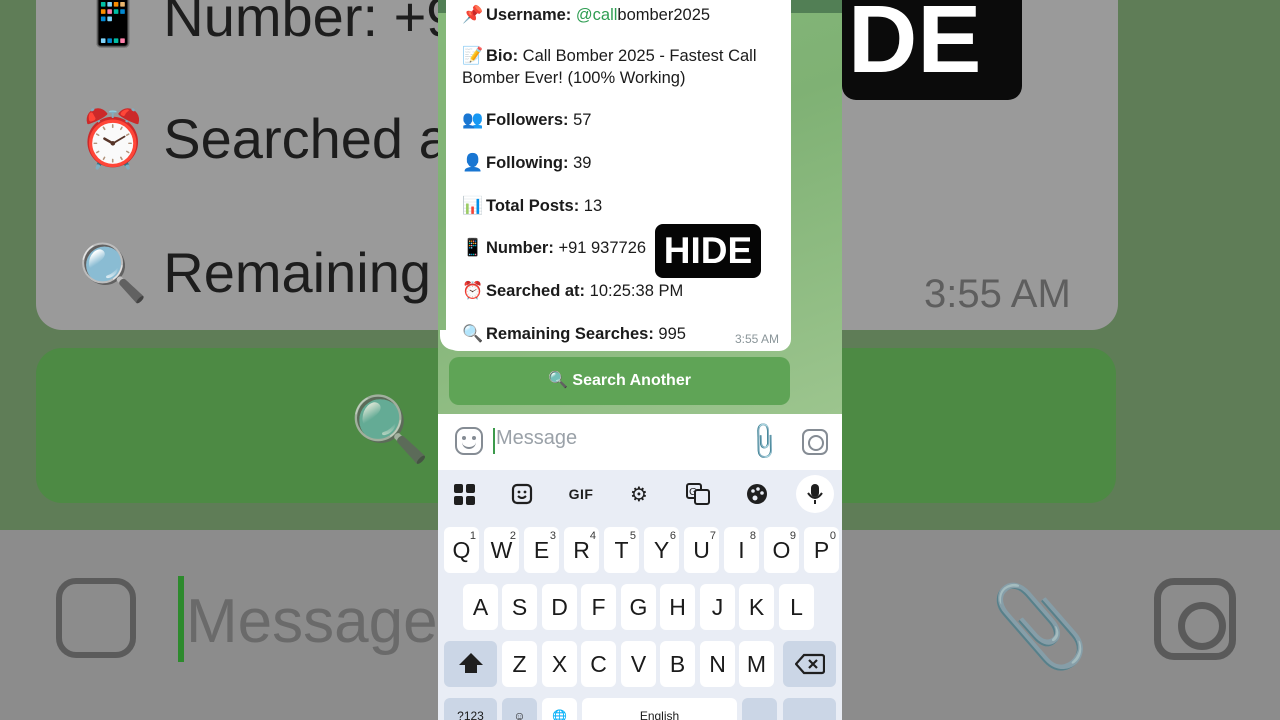  What do you see at coordinates (473, 14) in the screenshot?
I see `pin-icon: 📌` at bounding box center [473, 14].